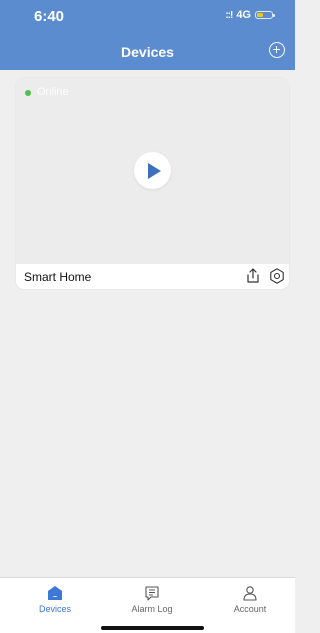 The width and height of the screenshot is (320, 633). Describe the element at coordinates (277, 50) in the screenshot. I see `add-device-button` at that location.